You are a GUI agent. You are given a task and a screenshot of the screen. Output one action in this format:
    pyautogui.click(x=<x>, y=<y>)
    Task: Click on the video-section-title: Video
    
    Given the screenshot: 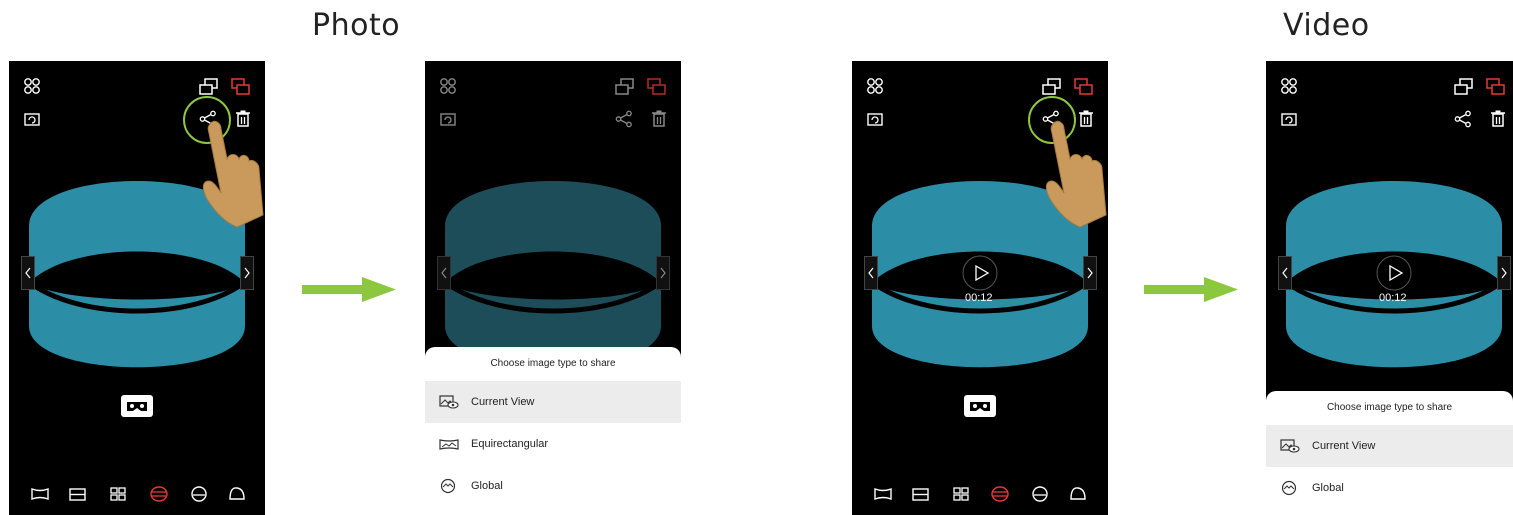 What is the action you would take?
    pyautogui.click(x=1326, y=25)
    